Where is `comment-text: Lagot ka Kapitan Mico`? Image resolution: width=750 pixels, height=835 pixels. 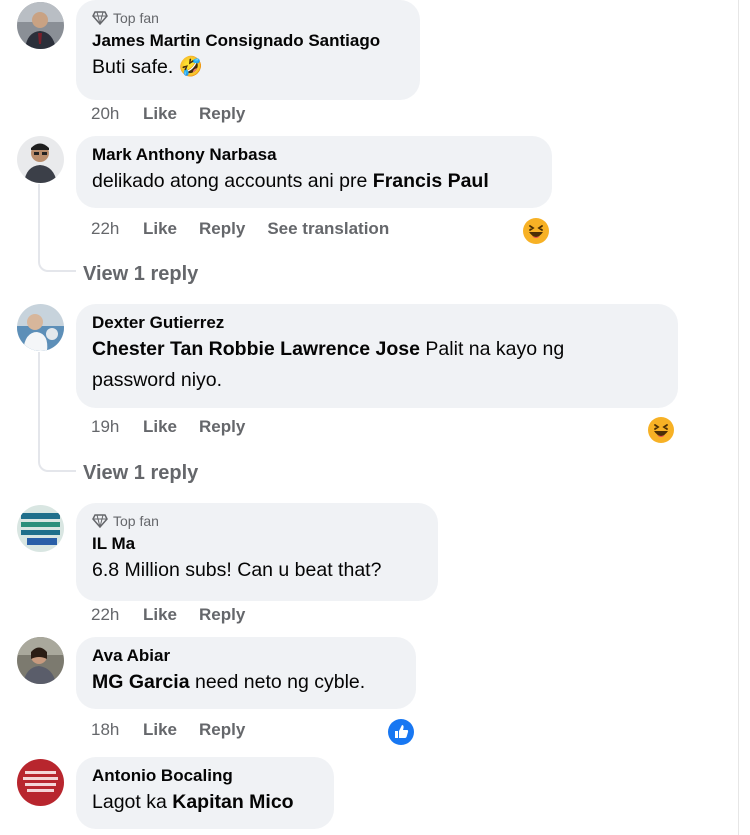 comment-text: Lagot ka Kapitan Mico is located at coordinates (193, 802).